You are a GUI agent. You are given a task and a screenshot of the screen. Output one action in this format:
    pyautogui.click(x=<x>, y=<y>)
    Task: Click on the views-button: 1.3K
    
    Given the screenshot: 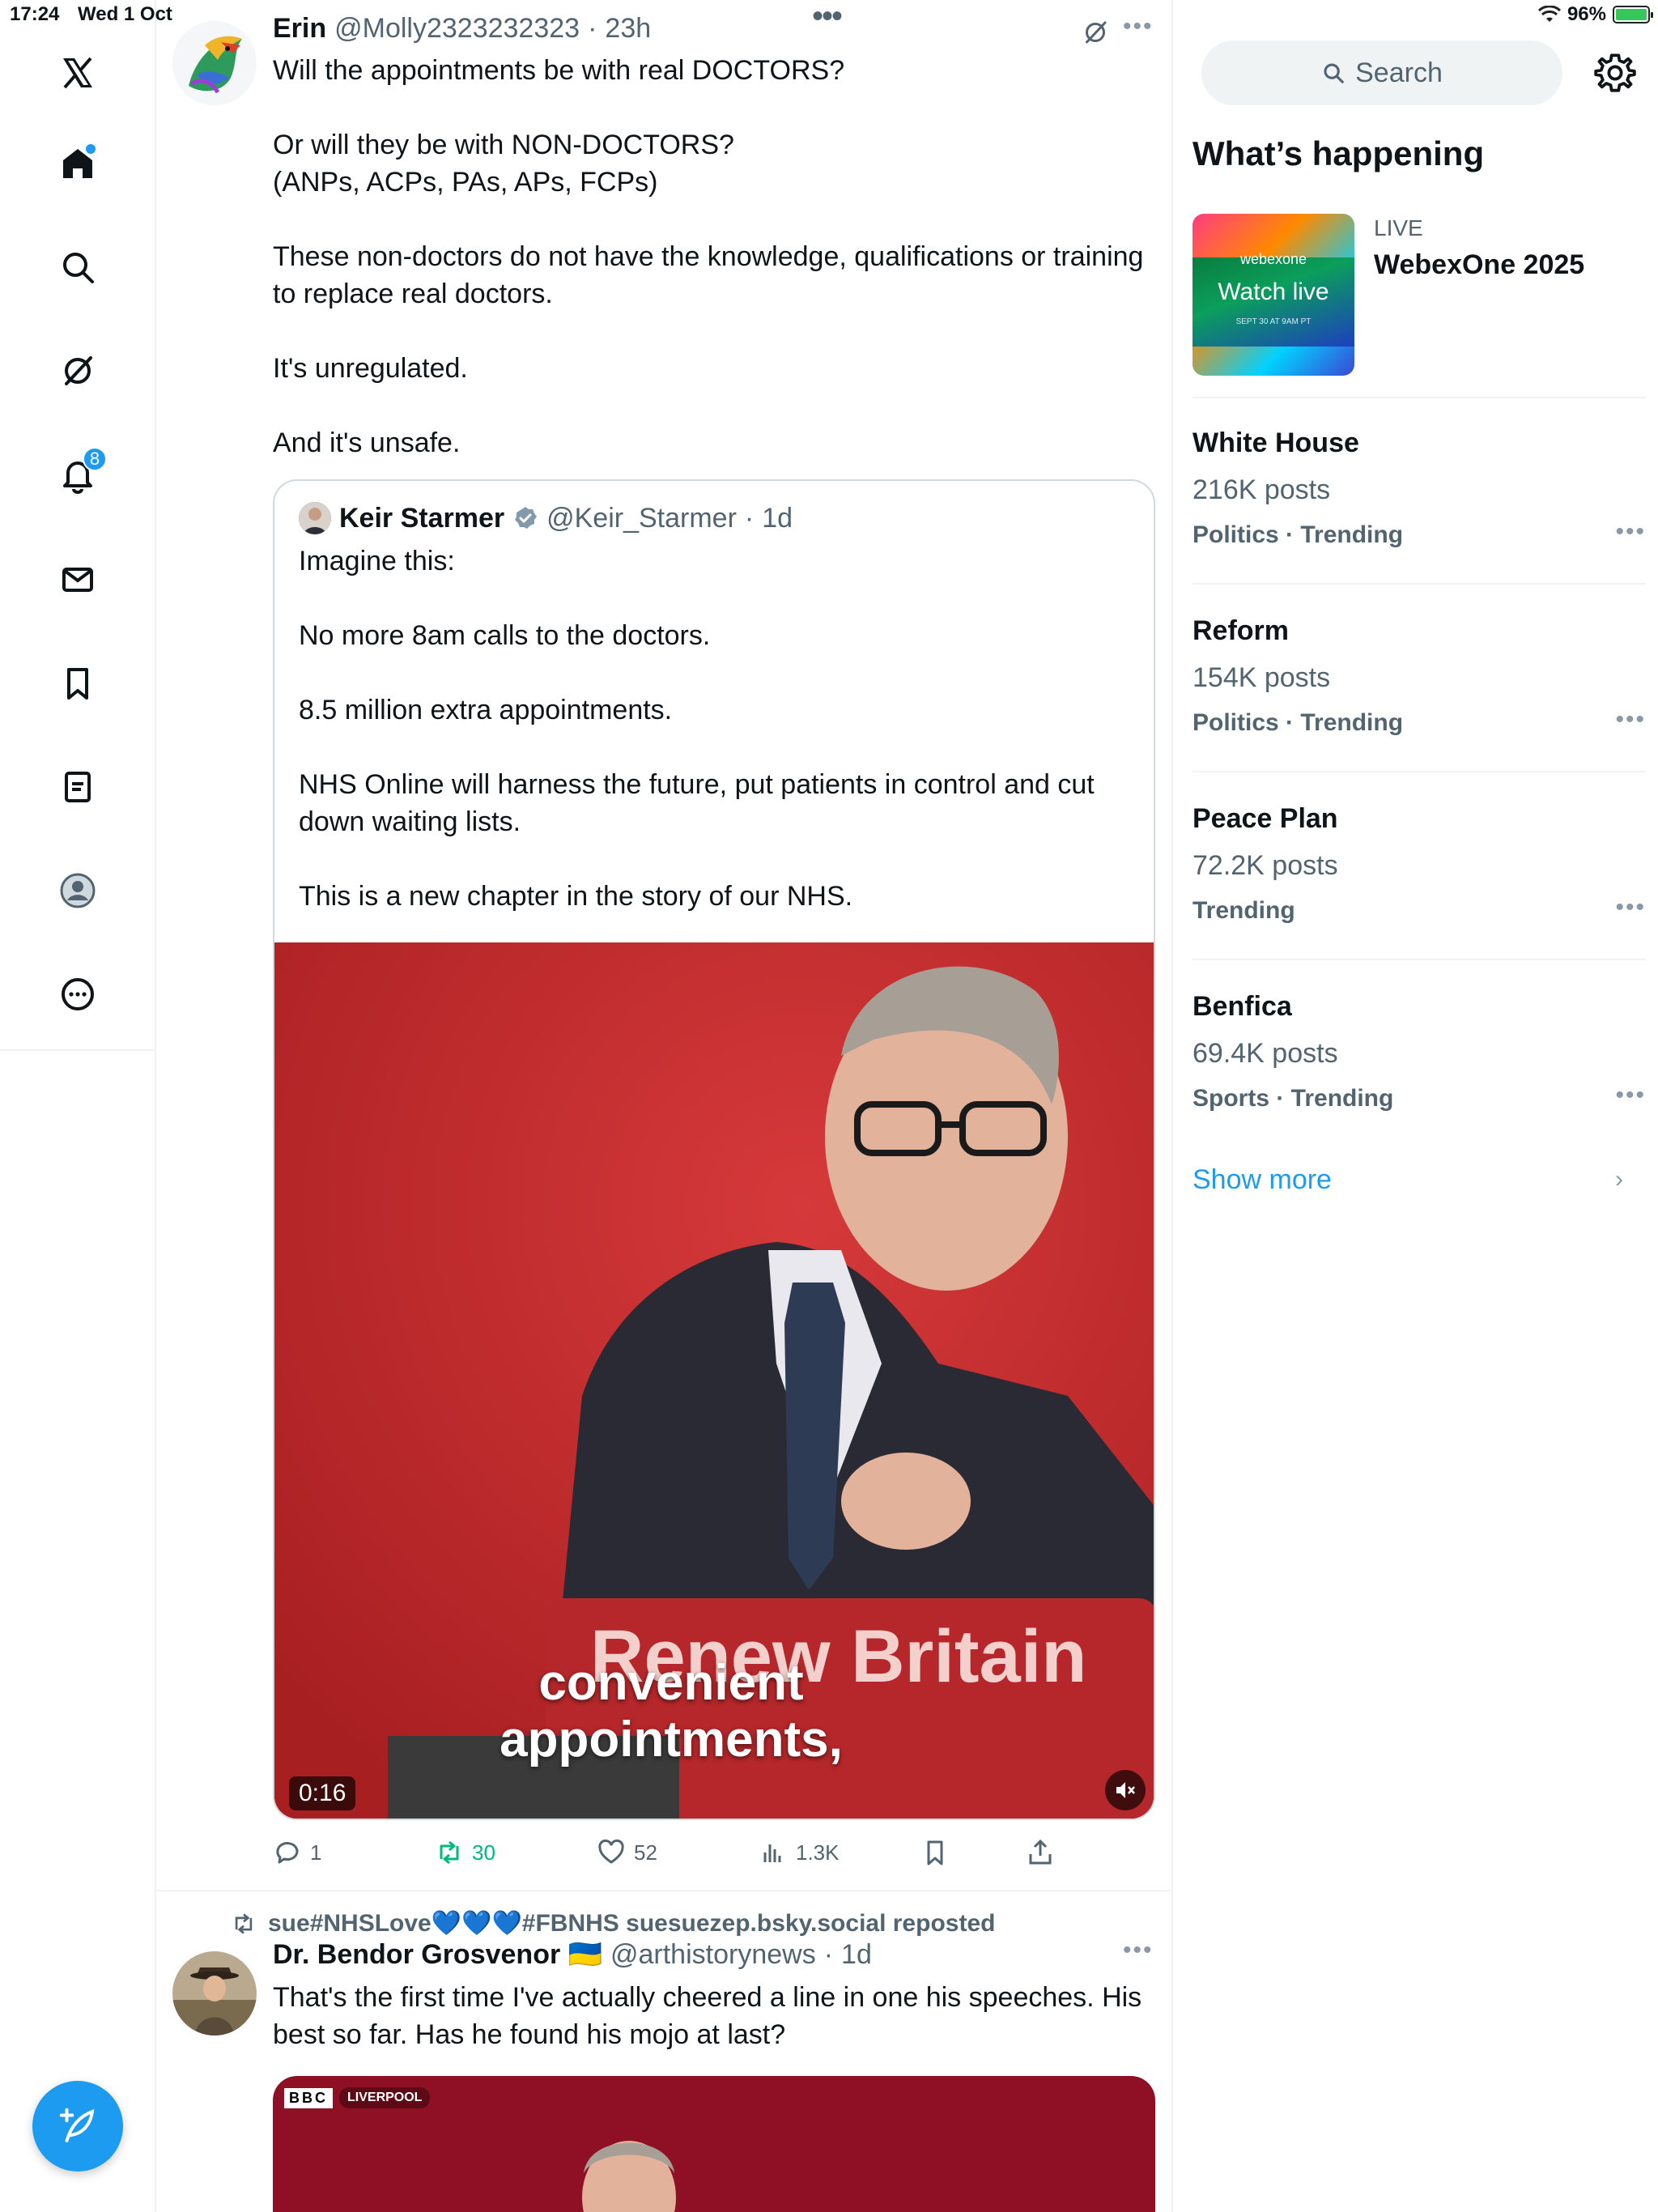 What is the action you would take?
    pyautogui.click(x=799, y=1853)
    